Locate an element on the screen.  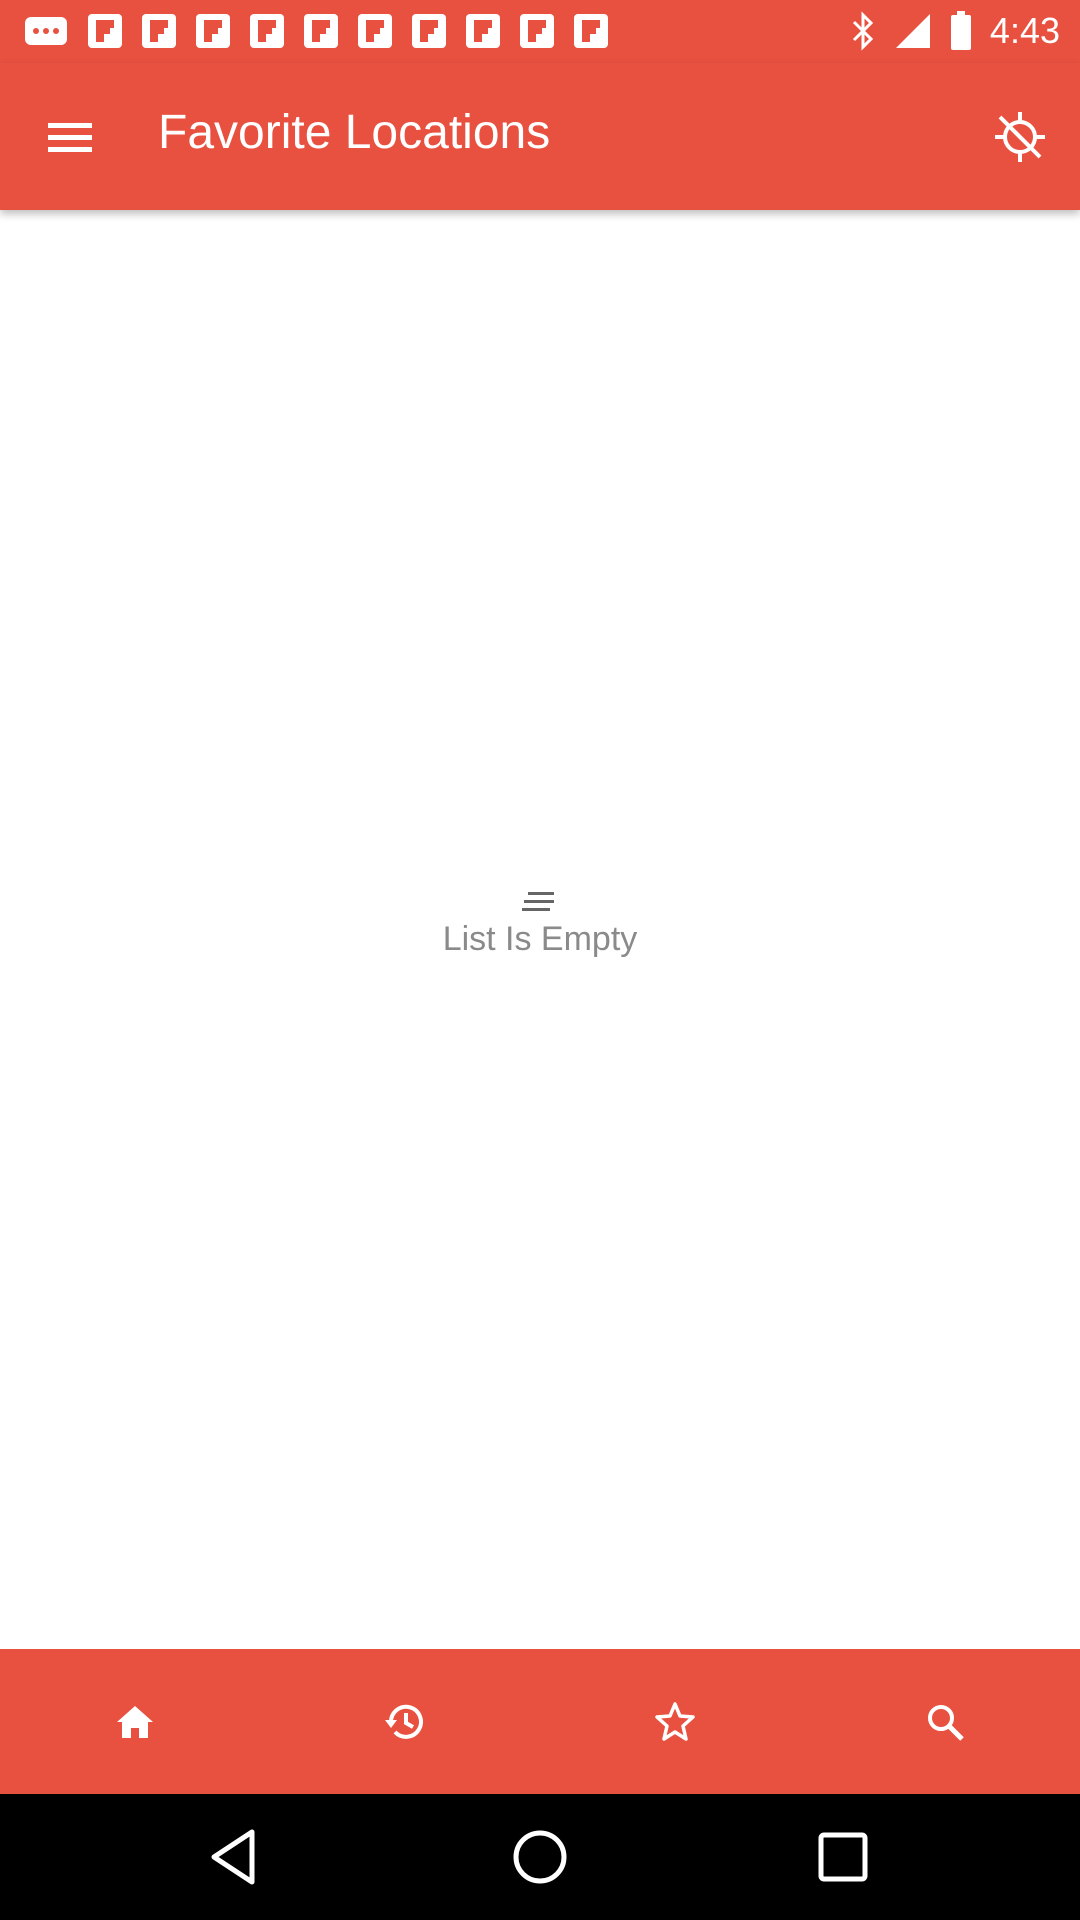
status-bar: 4:43 is located at coordinates (540, 31).